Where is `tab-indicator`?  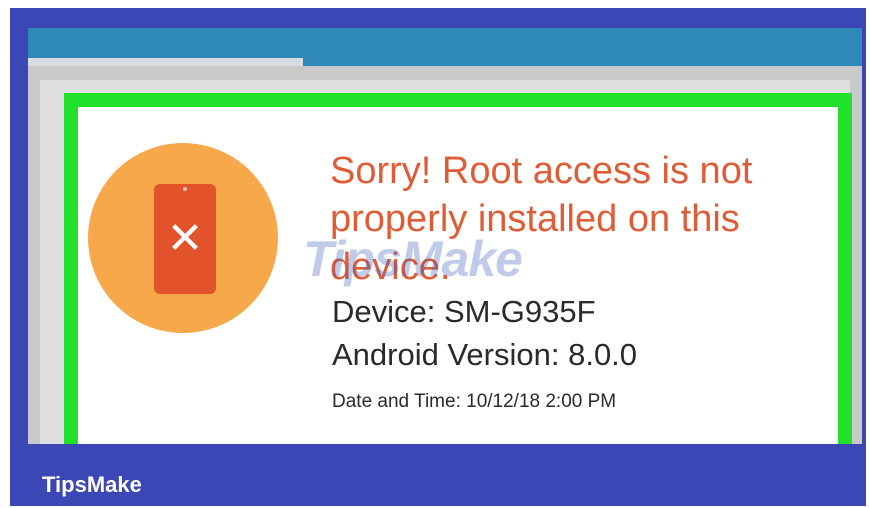
tab-indicator is located at coordinates (165, 62).